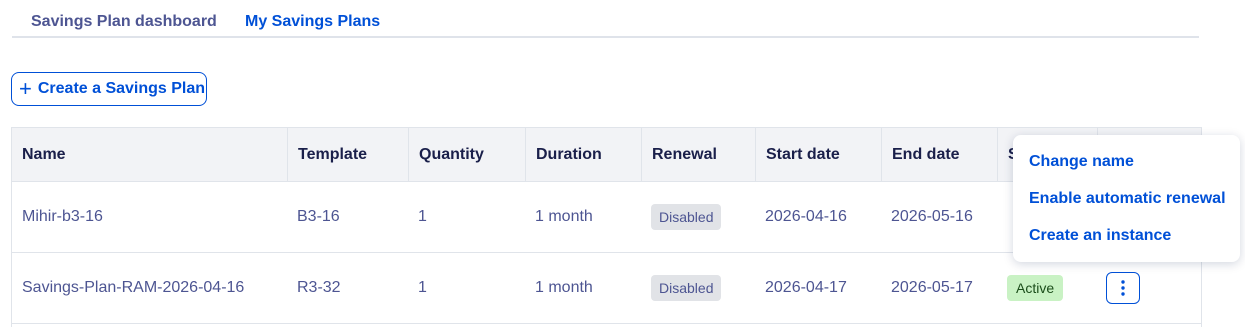 This screenshot has height=327, width=1245. What do you see at coordinates (44, 154) in the screenshot?
I see `column-header-name: Name` at bounding box center [44, 154].